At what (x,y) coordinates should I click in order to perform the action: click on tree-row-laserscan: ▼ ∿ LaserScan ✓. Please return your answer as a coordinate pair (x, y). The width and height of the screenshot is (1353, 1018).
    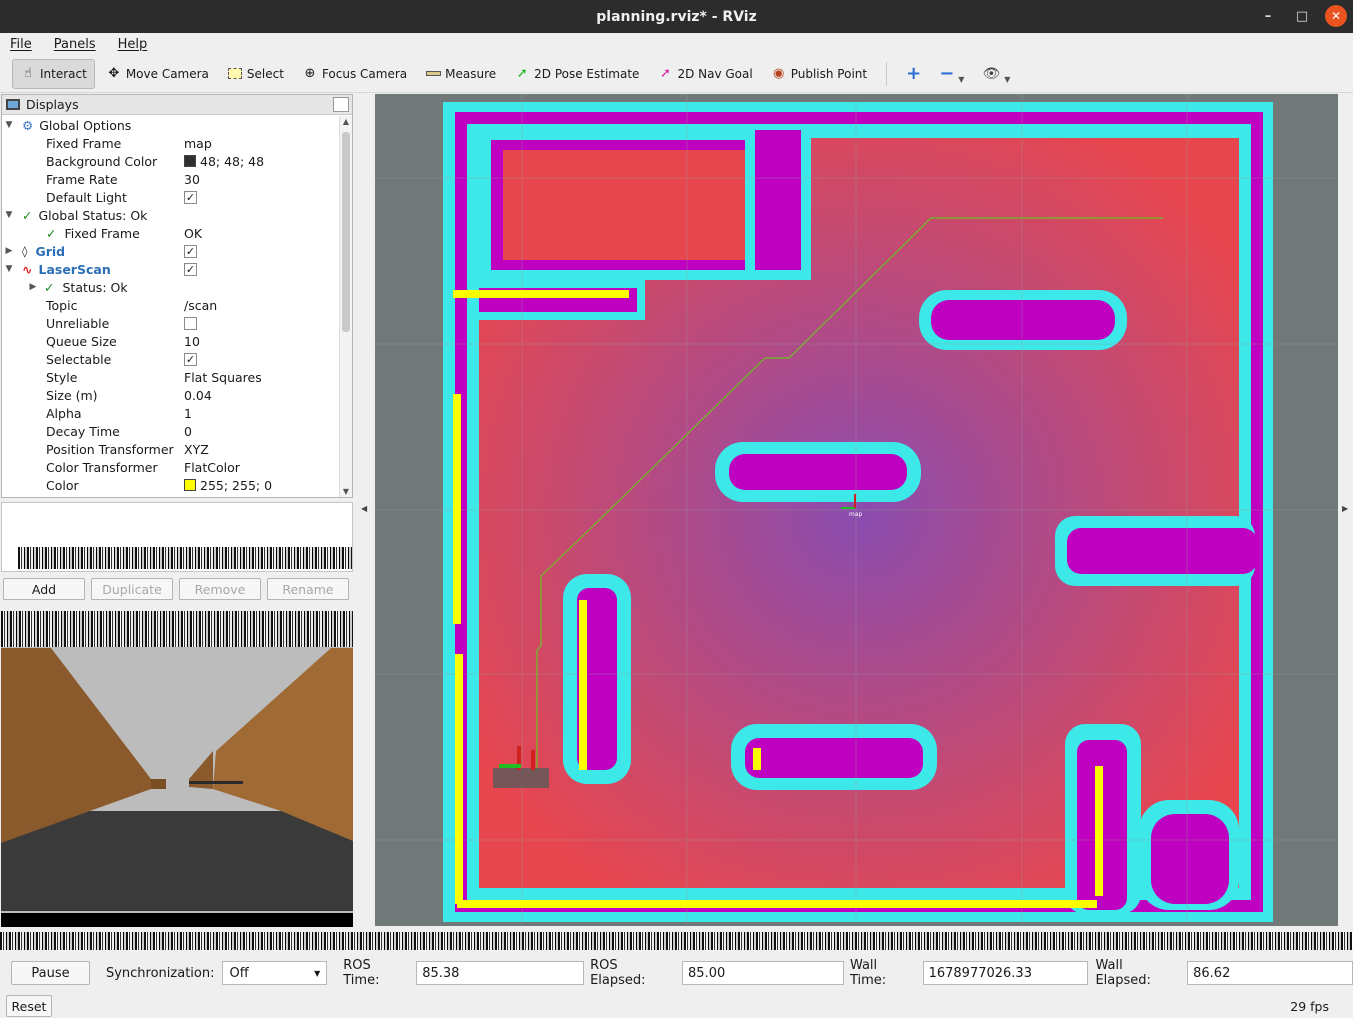
    Looking at the image, I should click on (171, 269).